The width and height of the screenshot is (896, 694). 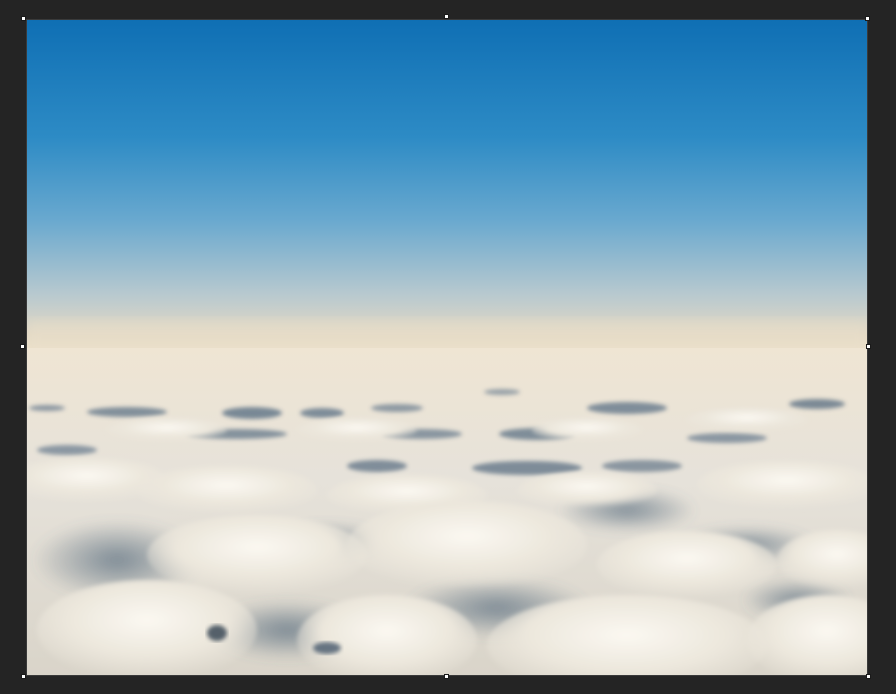 What do you see at coordinates (23, 676) in the screenshot?
I see `handle-bottom-left-icon` at bounding box center [23, 676].